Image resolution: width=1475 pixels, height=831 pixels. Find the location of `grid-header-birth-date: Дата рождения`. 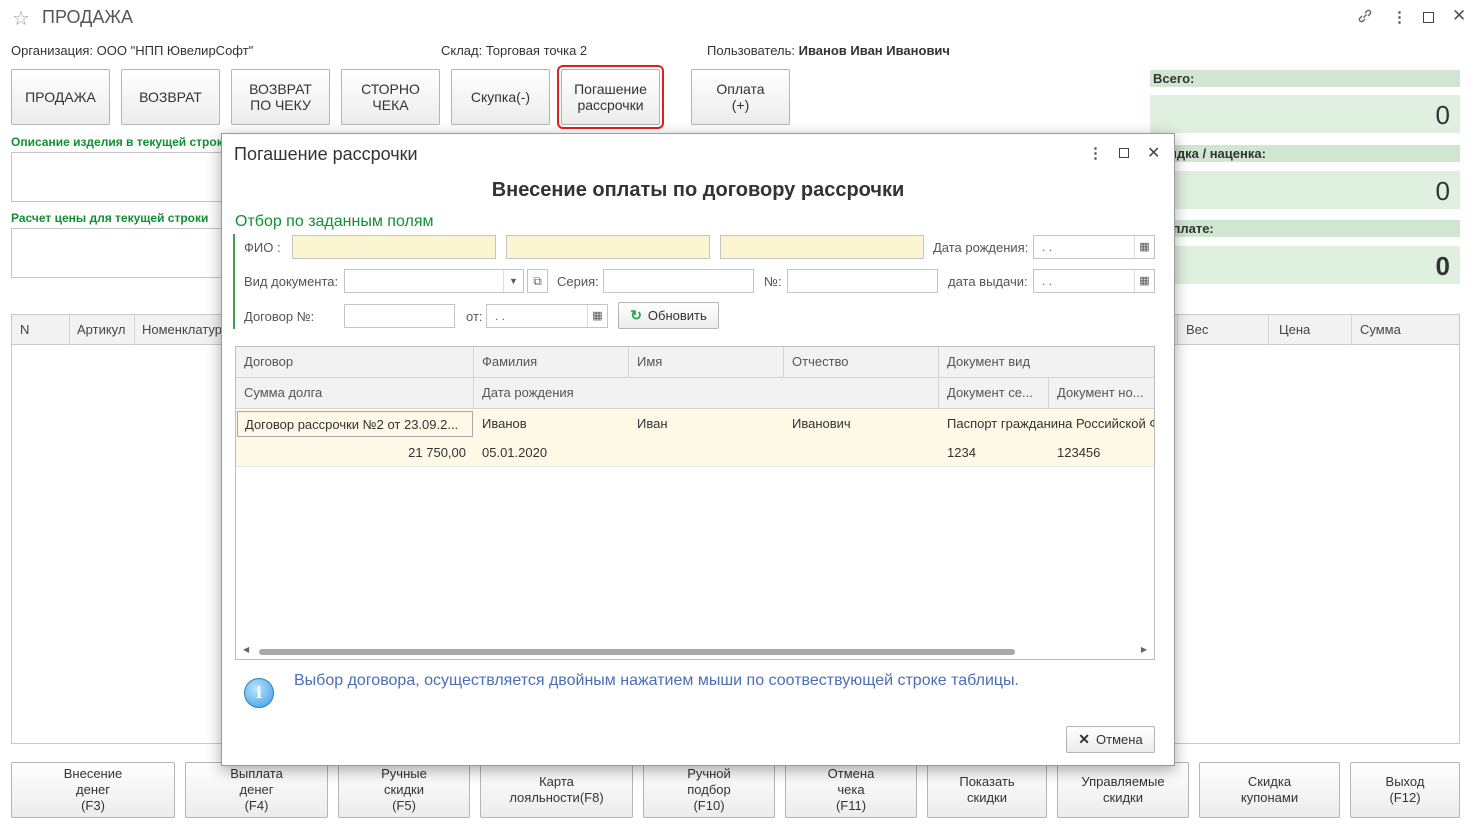

grid-header-birth-date: Дата рождения is located at coordinates (706, 393).